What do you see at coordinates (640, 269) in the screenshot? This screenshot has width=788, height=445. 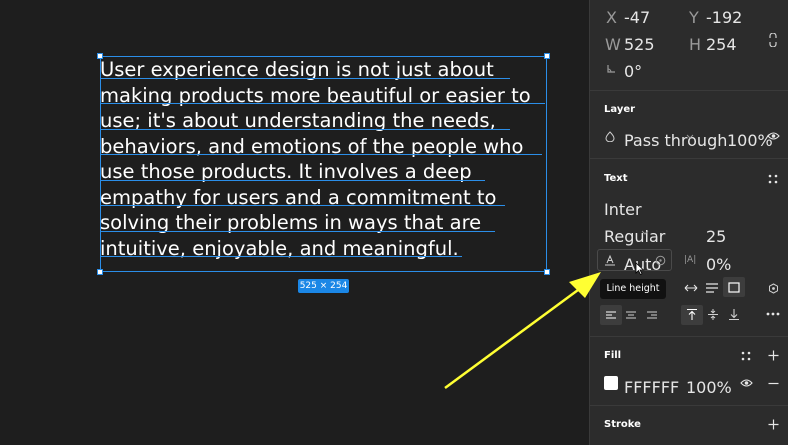 I see `cursor-arrow-icon` at bounding box center [640, 269].